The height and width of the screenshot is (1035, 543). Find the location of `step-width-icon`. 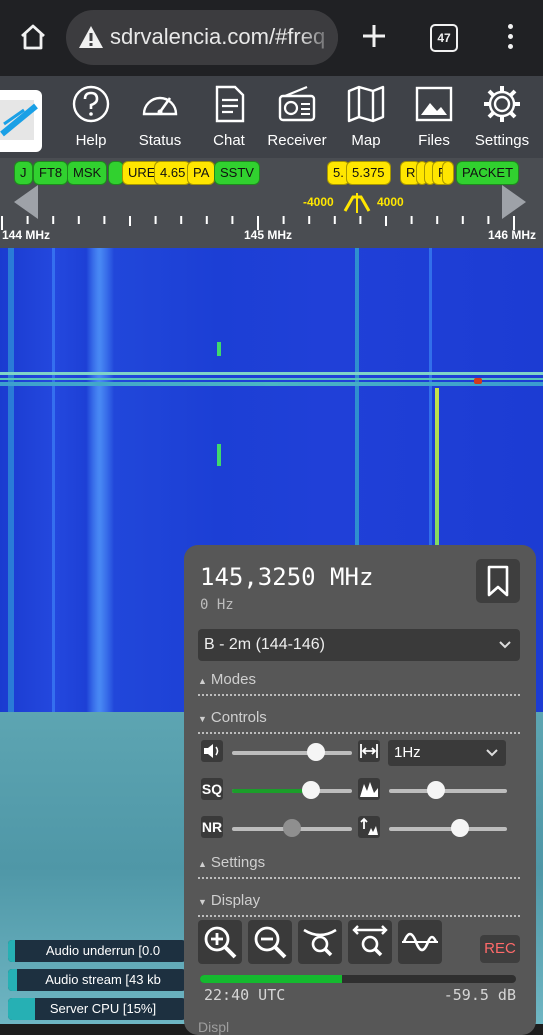

step-width-icon is located at coordinates (369, 751).